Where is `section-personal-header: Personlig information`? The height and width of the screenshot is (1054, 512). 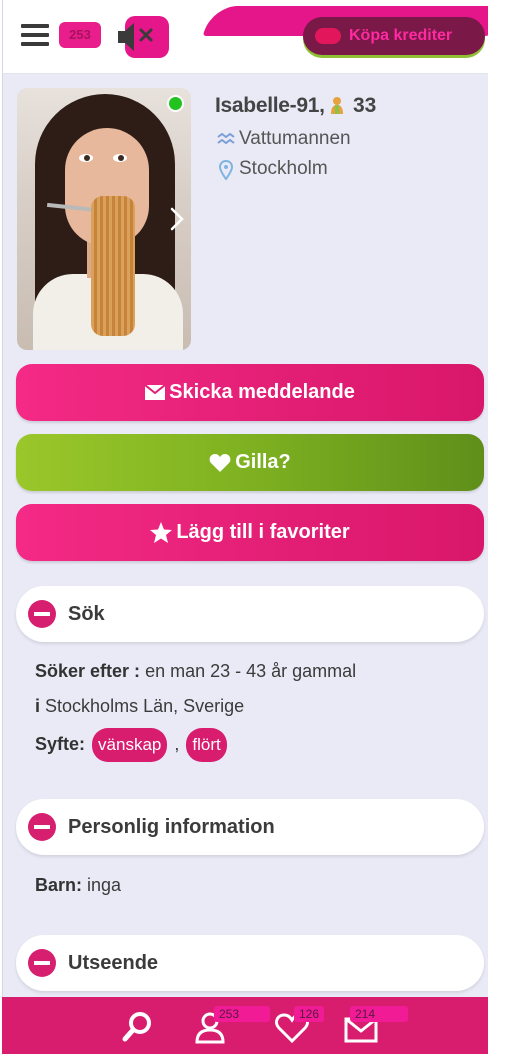
section-personal-header: Personlig information is located at coordinates (250, 827).